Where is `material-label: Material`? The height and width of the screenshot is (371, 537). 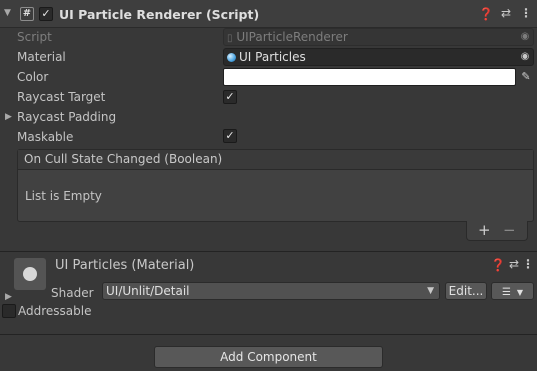 material-label: Material is located at coordinates (41, 57).